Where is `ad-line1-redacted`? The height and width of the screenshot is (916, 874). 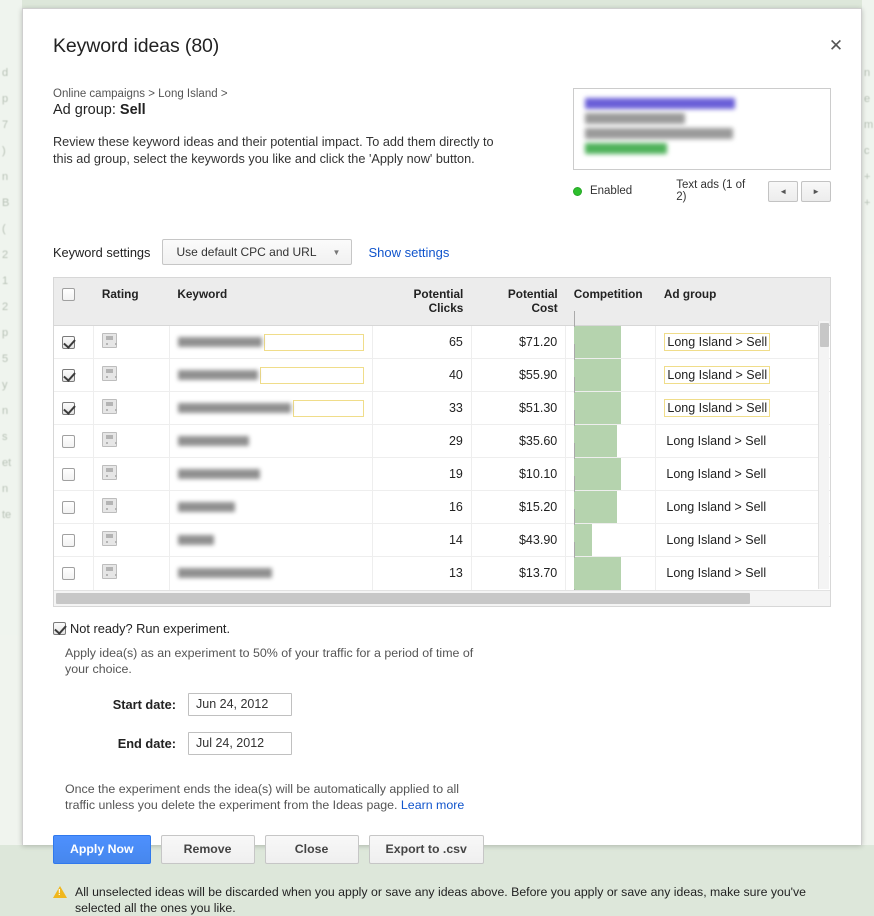
ad-line1-redacted is located at coordinates (635, 118).